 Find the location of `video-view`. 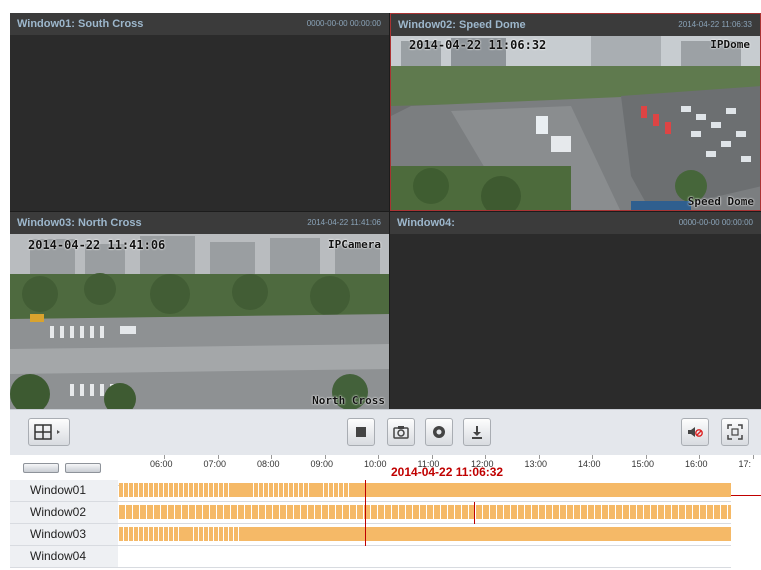

video-view is located at coordinates (575, 321).